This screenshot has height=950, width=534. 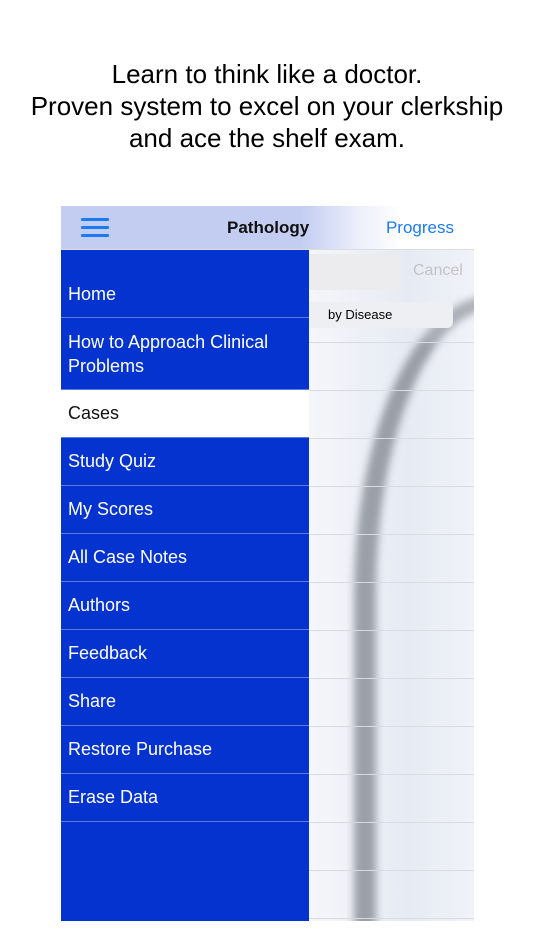 What do you see at coordinates (185, 354) in the screenshot?
I see `menu-item-how-to-approach: How to Approach Clinical Problems` at bounding box center [185, 354].